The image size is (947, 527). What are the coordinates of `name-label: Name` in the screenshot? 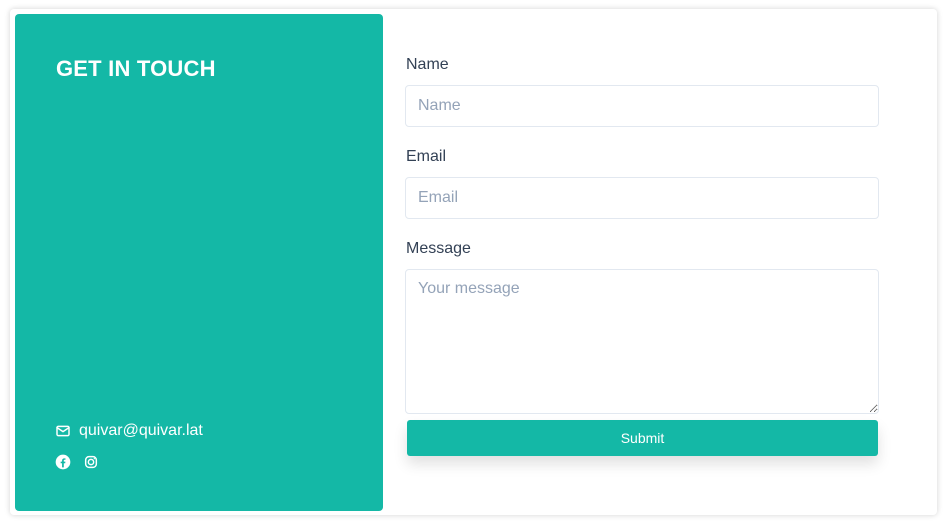 It's located at (427, 64).